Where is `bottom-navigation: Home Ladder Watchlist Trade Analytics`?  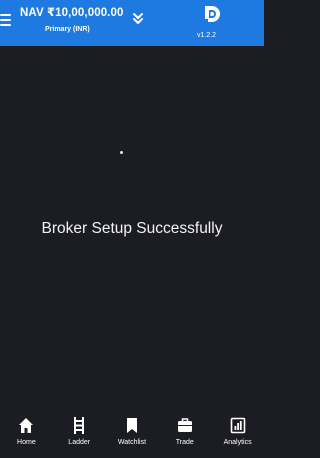
bottom-navigation: Home Ladder Watchlist Trade Analytics is located at coordinates (132, 434).